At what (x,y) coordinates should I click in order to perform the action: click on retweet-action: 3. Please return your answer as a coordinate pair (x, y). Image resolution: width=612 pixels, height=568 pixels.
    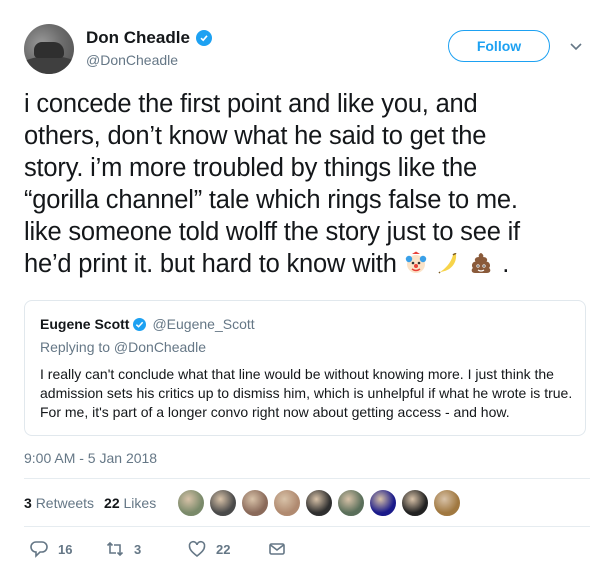
    Looking at the image, I should click on (123, 549).